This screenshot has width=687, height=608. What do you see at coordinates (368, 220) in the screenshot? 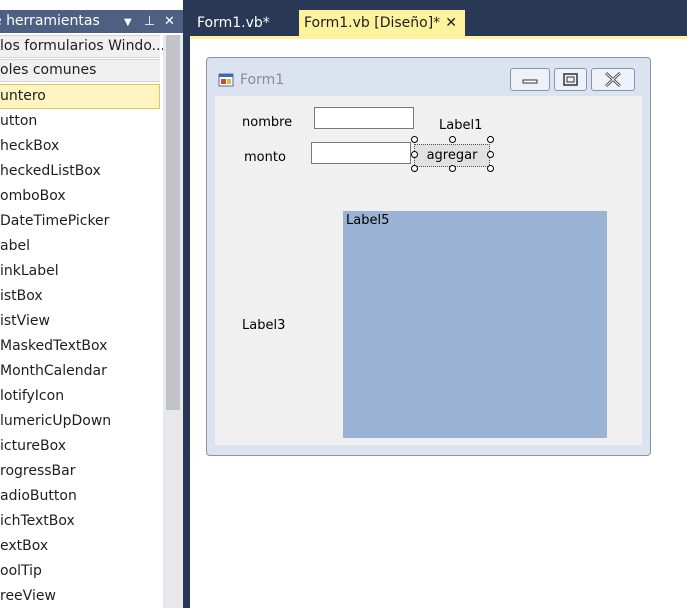
I see `label5-text: Label5` at bounding box center [368, 220].